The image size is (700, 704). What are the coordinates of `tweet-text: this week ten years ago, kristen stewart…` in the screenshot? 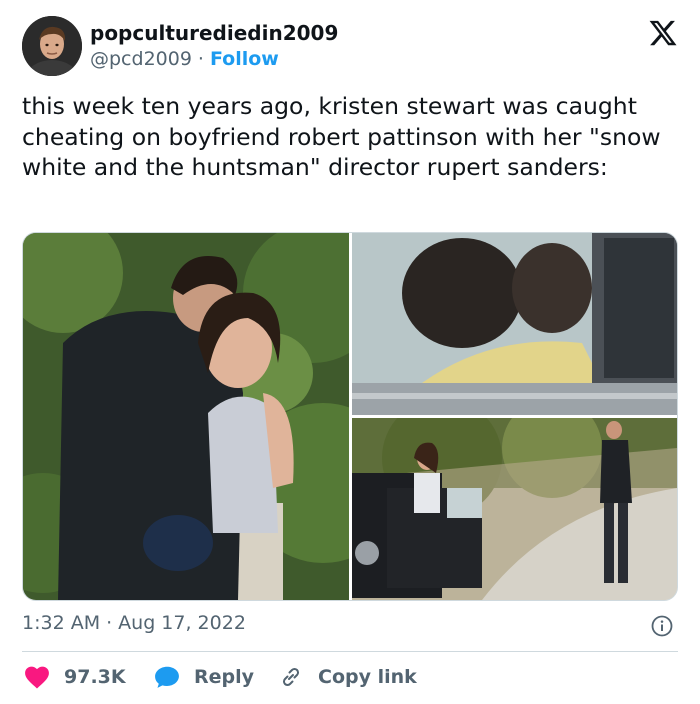 It's located at (341, 137).